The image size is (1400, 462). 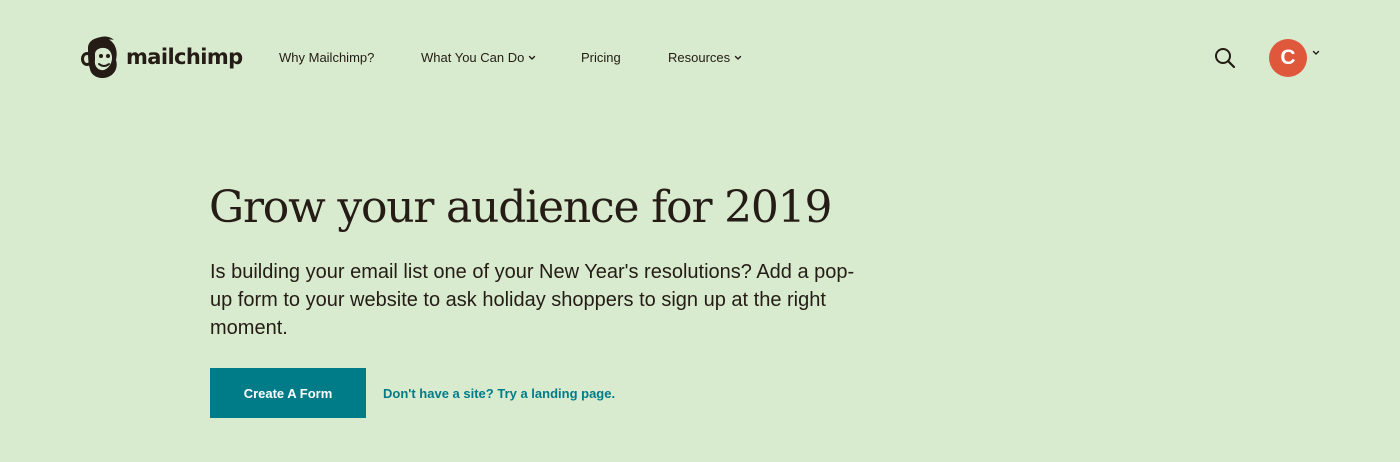 What do you see at coordinates (520, 207) in the screenshot?
I see `hero-title: Grow your audience for 2019` at bounding box center [520, 207].